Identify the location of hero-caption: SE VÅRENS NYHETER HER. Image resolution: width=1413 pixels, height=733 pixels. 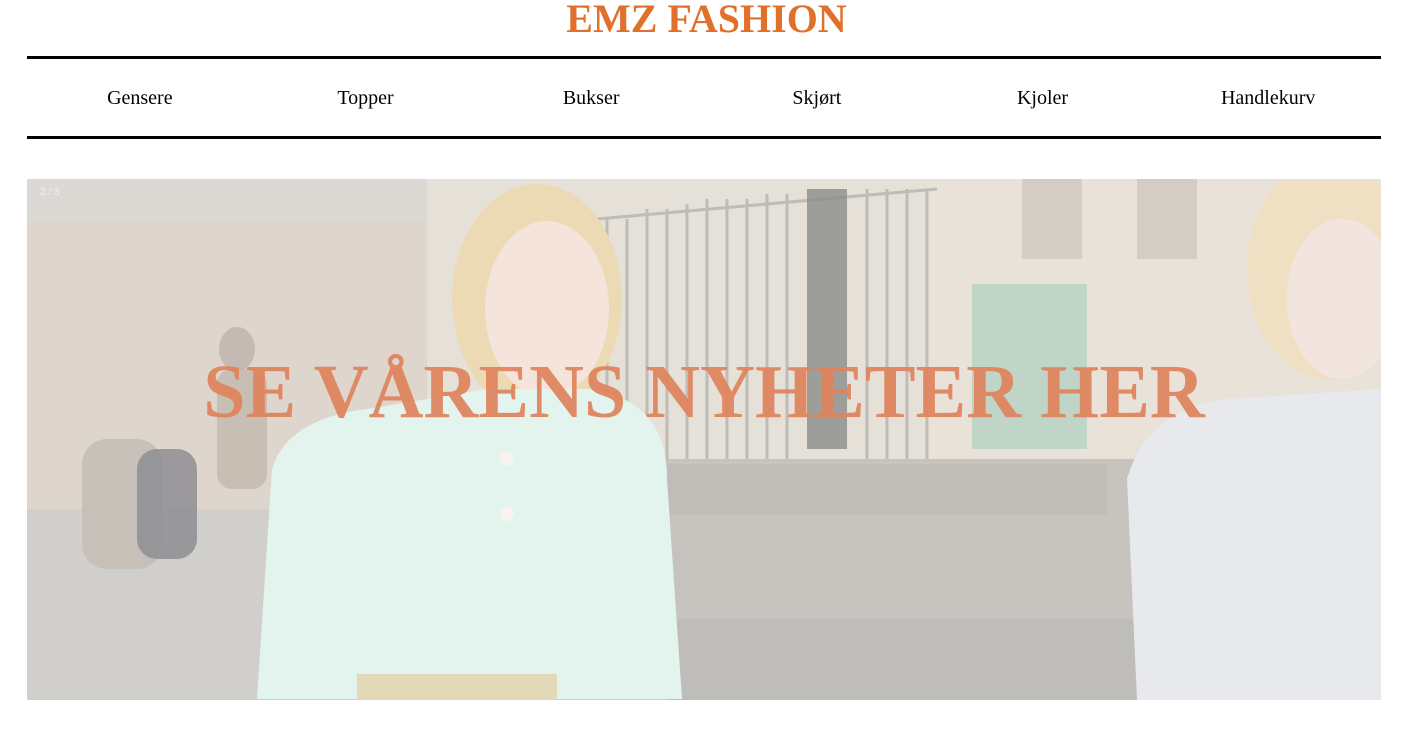
(704, 392).